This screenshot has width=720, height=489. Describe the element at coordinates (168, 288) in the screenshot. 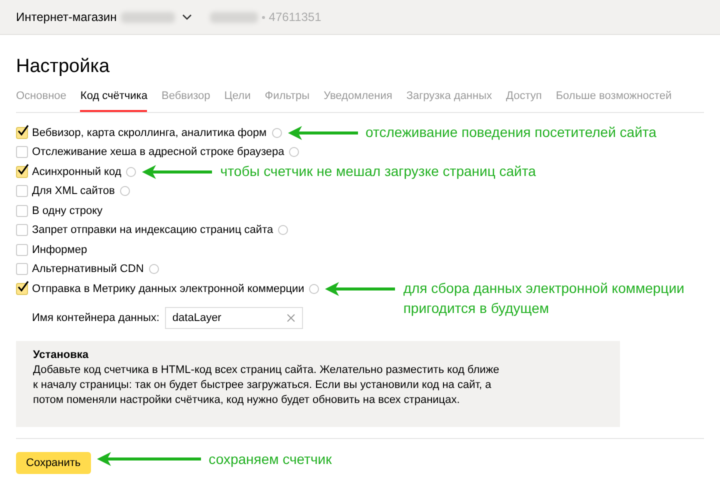

I see `option-label: Отправка в Метрику данных электронной коммерции` at that location.